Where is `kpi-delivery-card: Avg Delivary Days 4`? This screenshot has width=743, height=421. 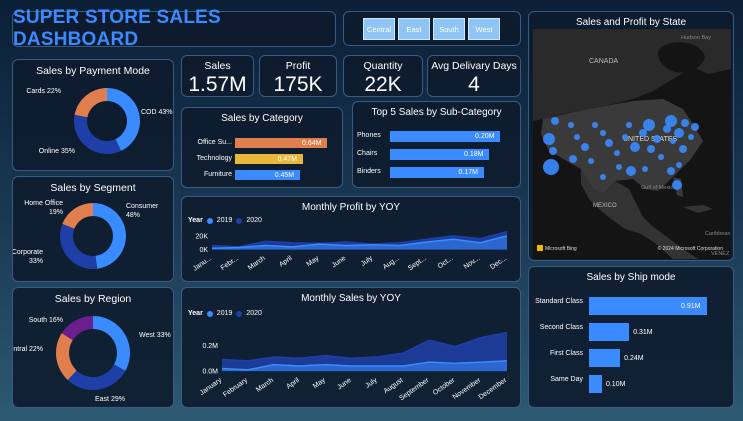
kpi-delivery-card: Avg Delivary Days 4 is located at coordinates (474, 76).